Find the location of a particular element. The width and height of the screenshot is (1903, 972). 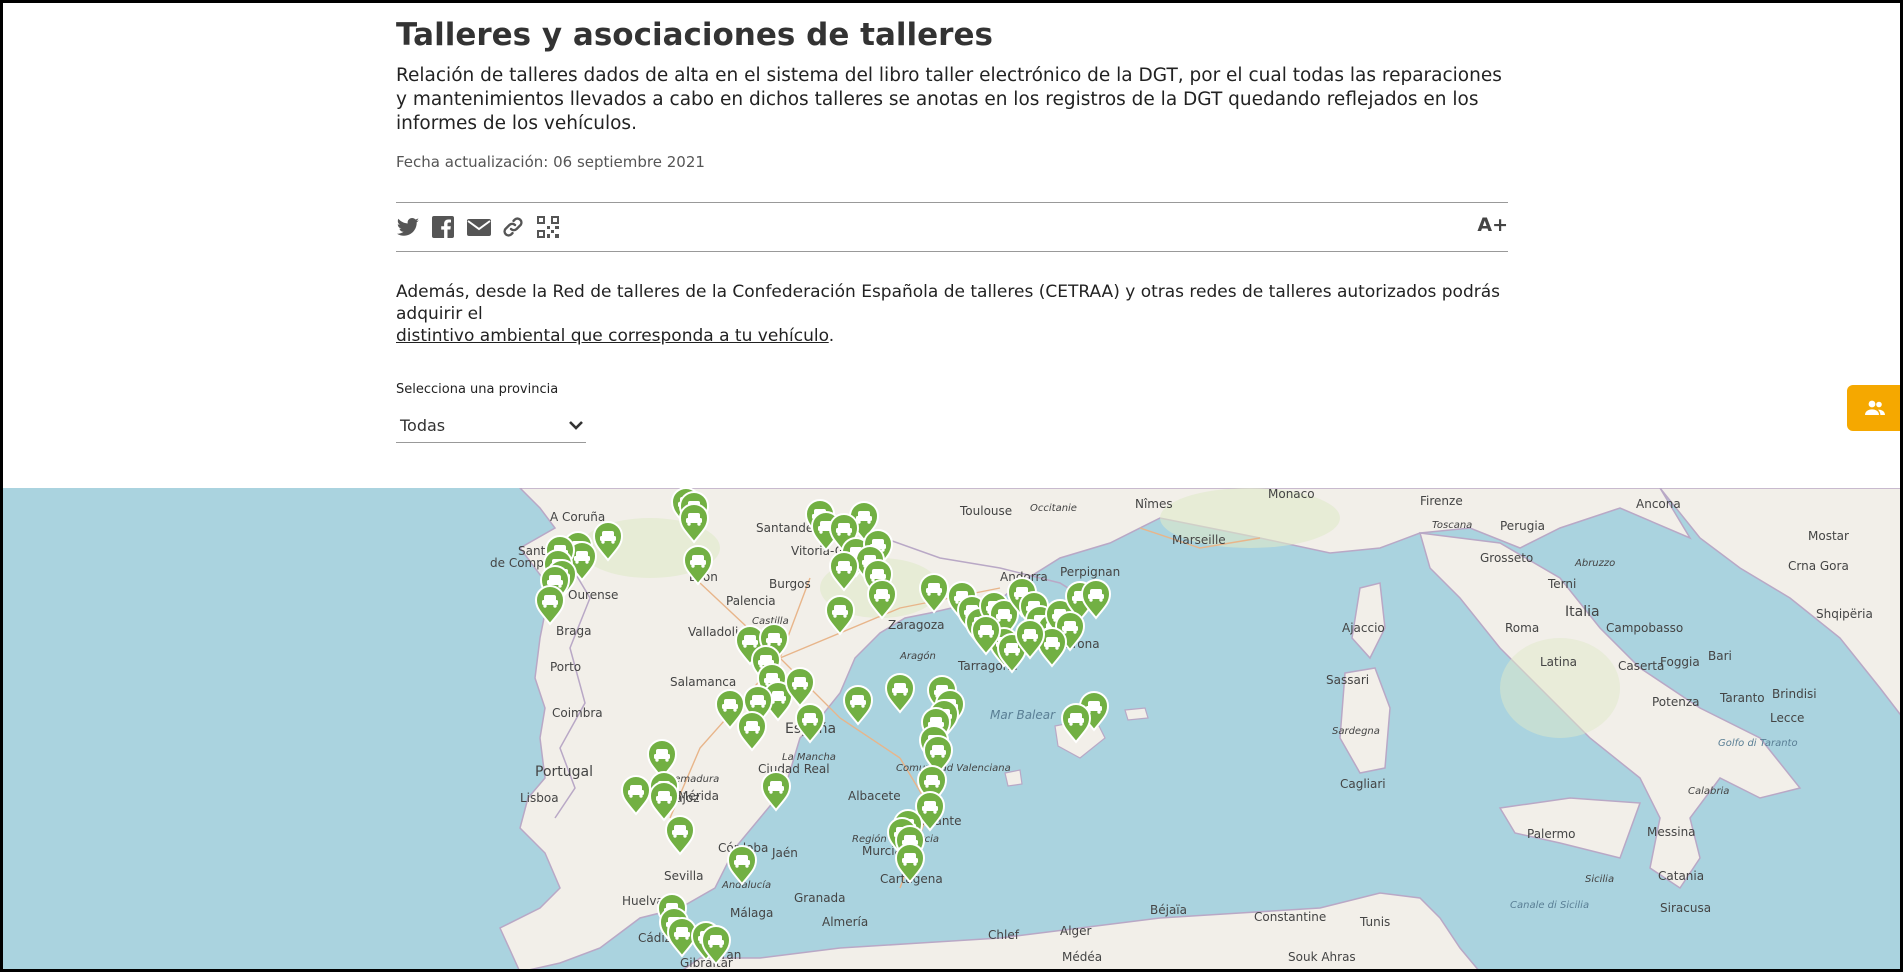

svg-text: Almería is located at coordinates (845, 922).